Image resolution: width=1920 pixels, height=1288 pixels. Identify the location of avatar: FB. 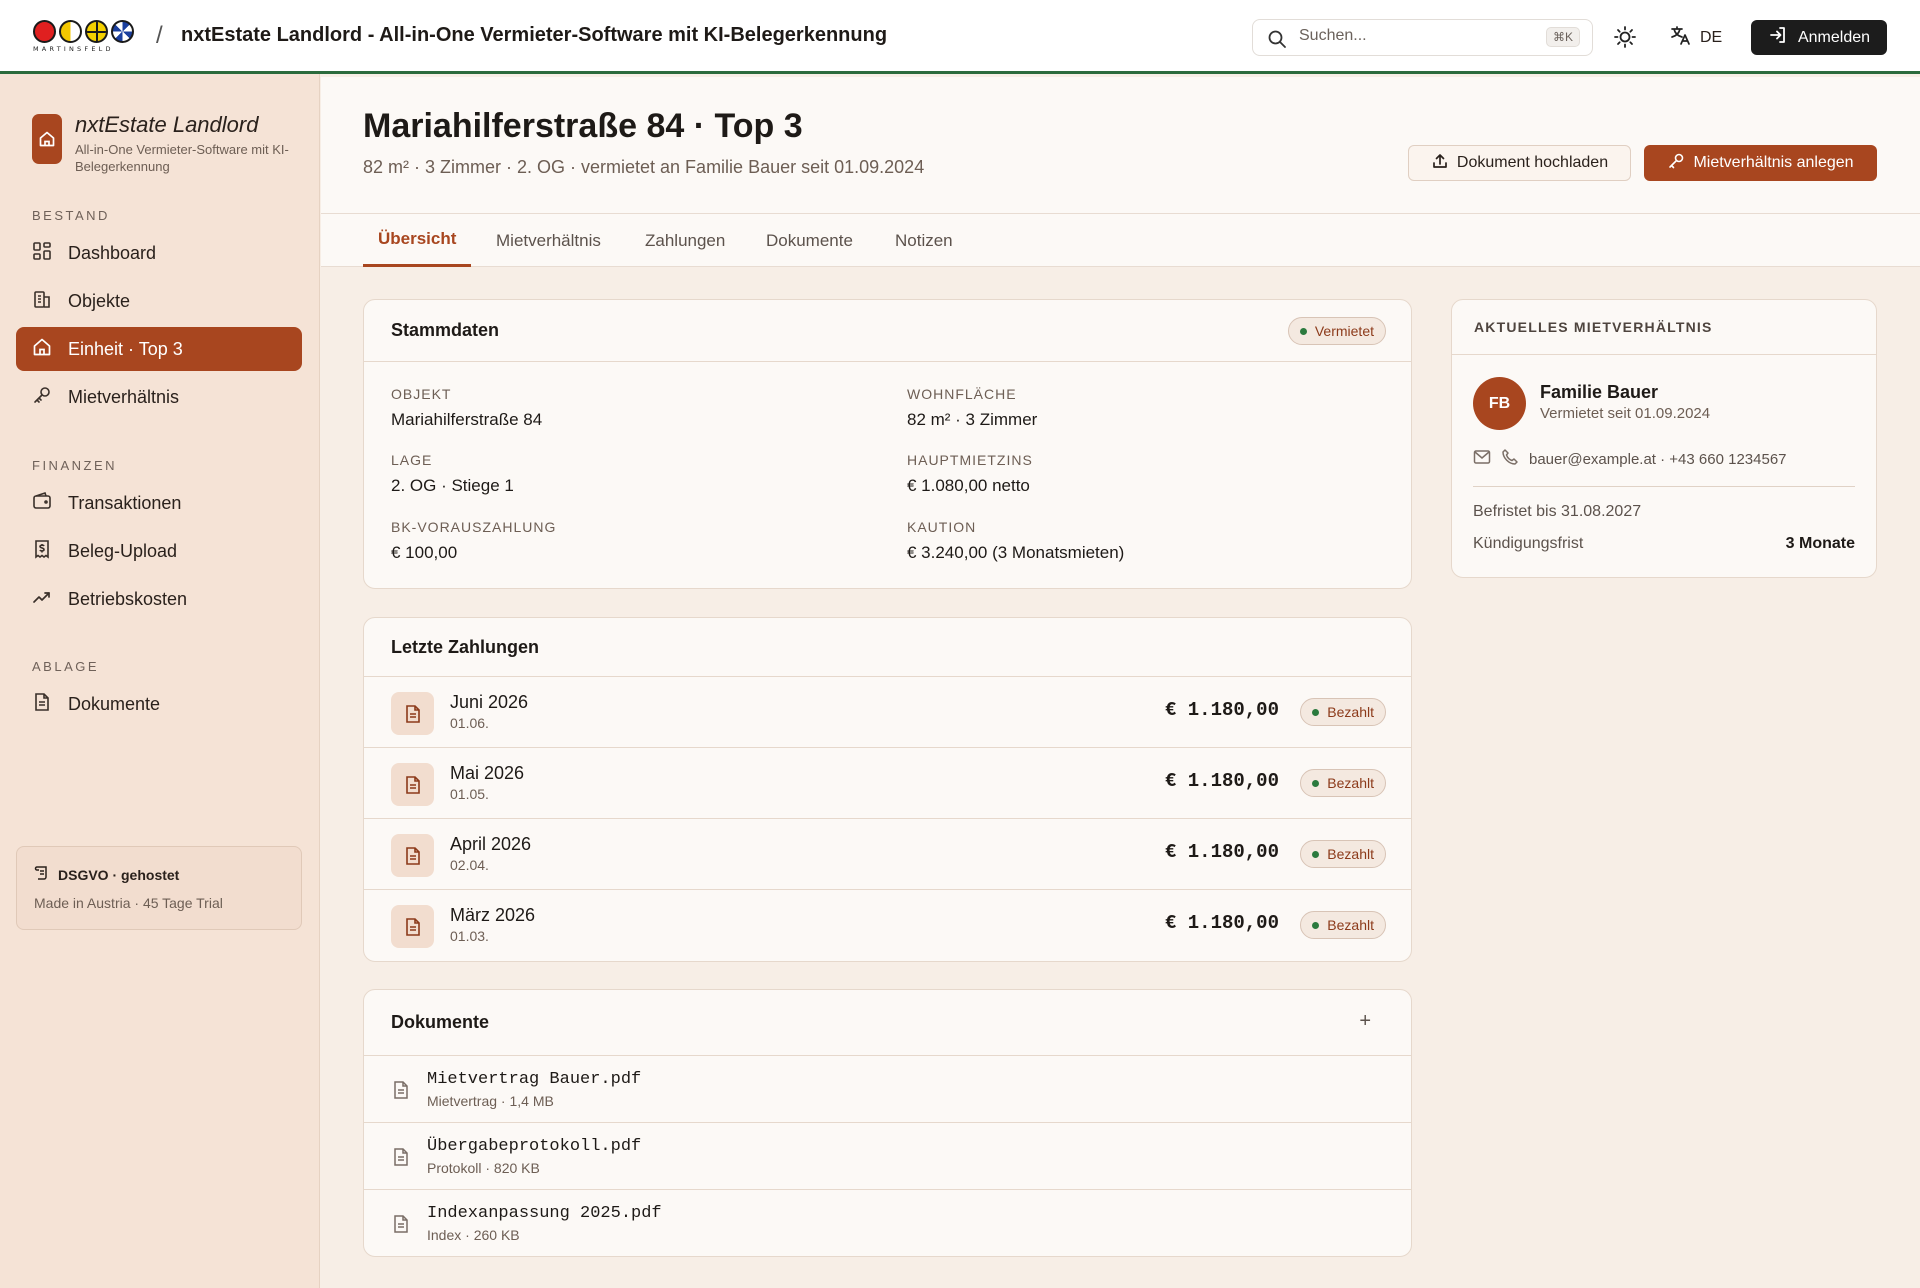
(1499, 403).